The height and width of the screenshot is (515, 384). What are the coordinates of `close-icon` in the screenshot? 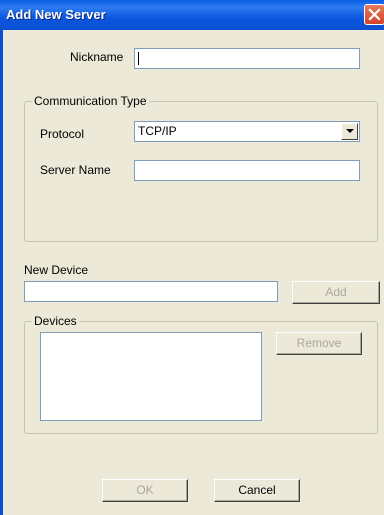 It's located at (374, 14).